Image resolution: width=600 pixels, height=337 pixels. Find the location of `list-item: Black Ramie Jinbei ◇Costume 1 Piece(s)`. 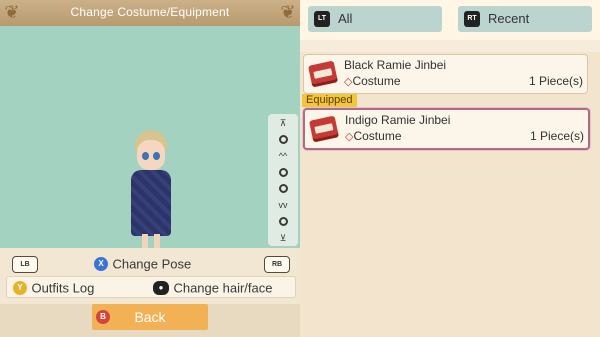

list-item: Black Ramie Jinbei ◇Costume 1 Piece(s) is located at coordinates (445, 74).